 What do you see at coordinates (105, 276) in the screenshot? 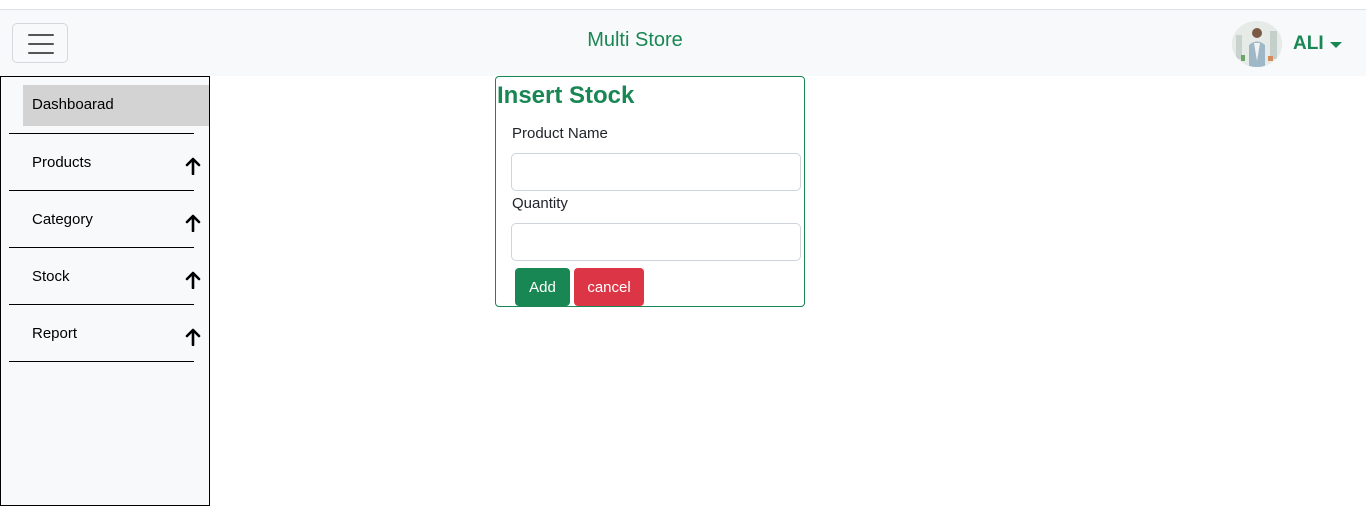
I see `sidebar-item-stock: Stock` at bounding box center [105, 276].